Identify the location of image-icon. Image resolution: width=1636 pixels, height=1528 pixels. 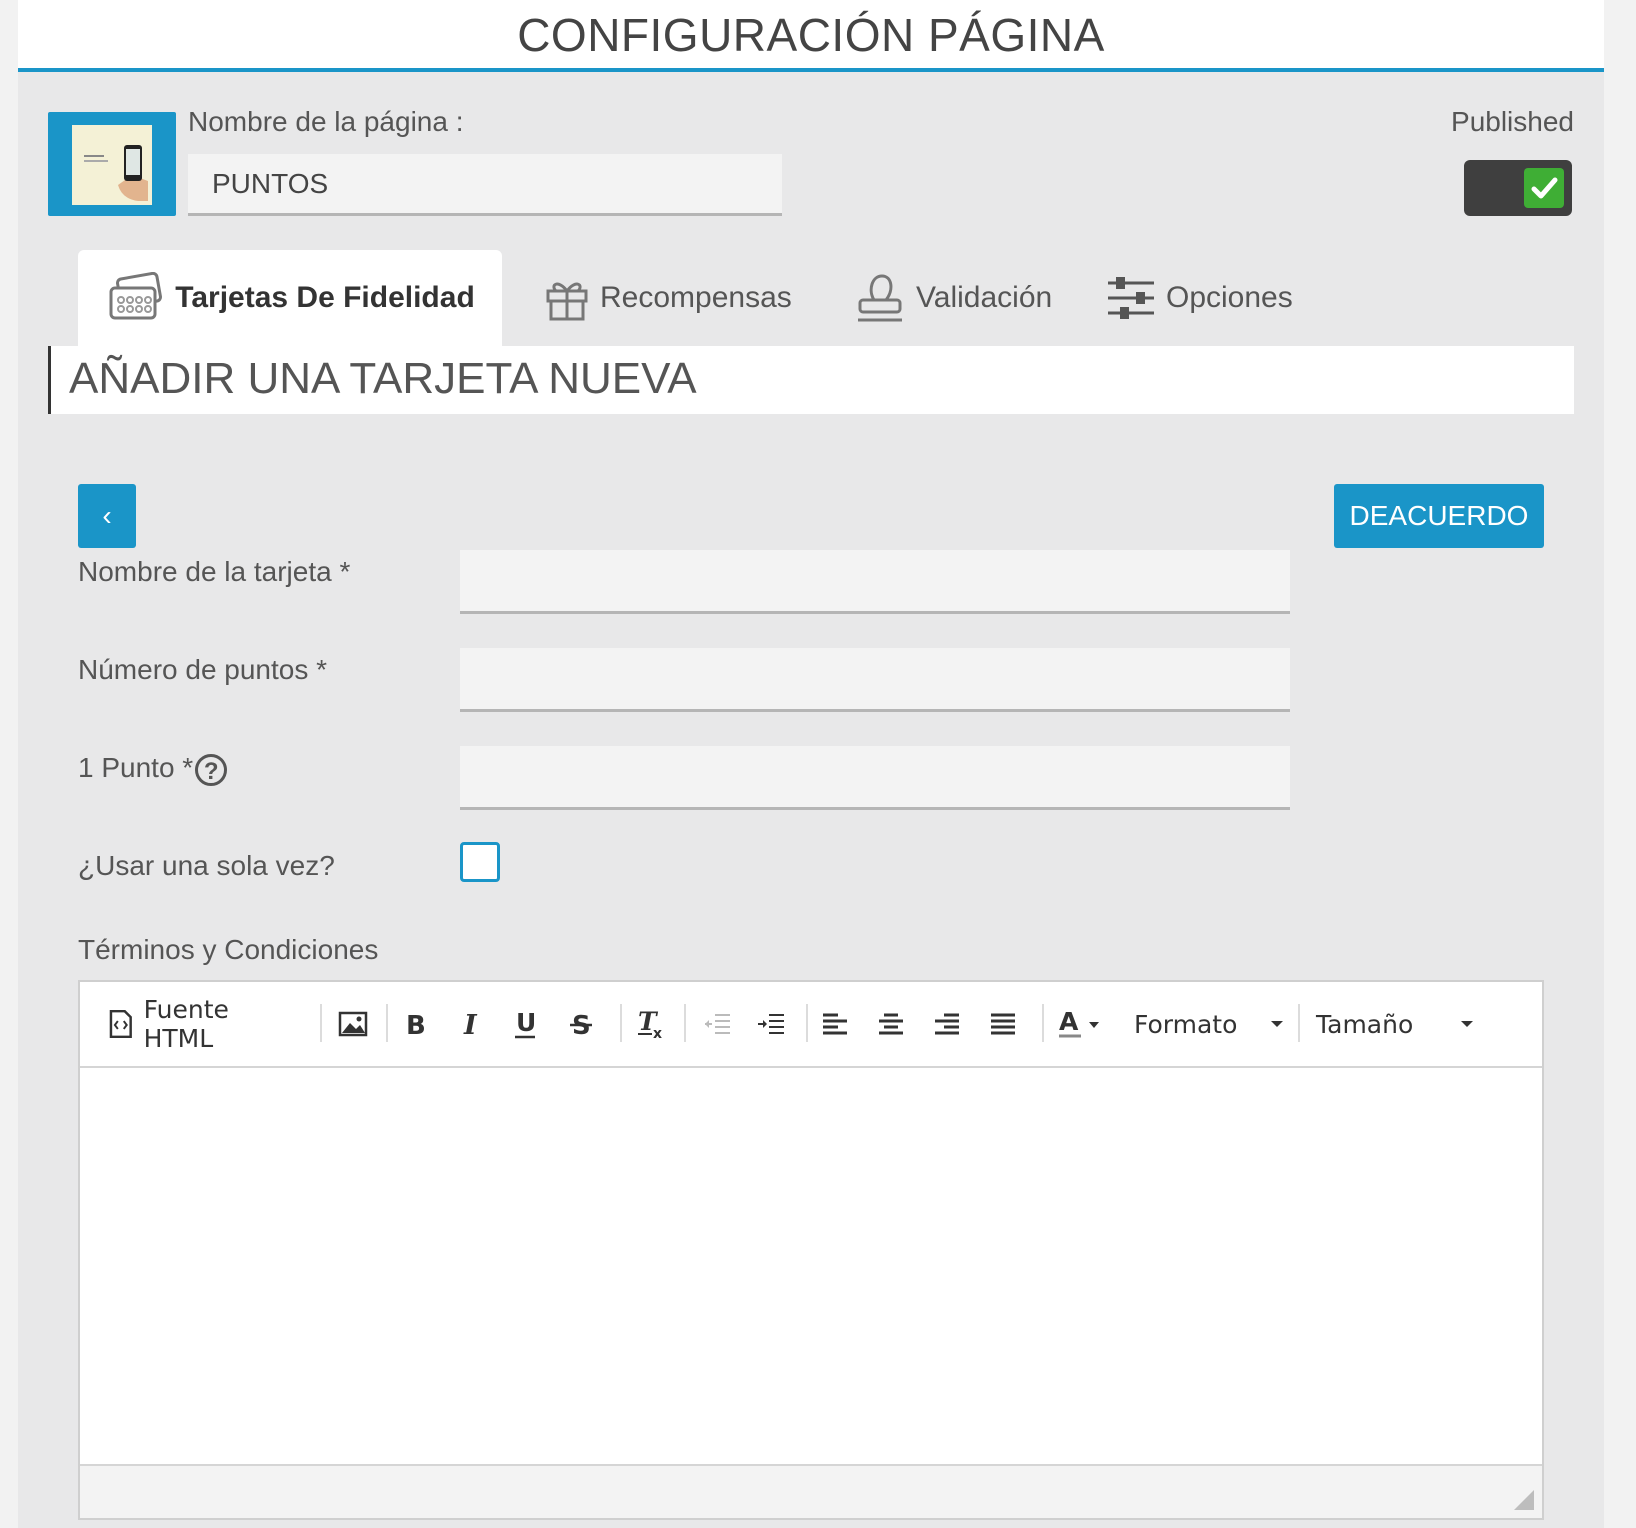
(353, 1024).